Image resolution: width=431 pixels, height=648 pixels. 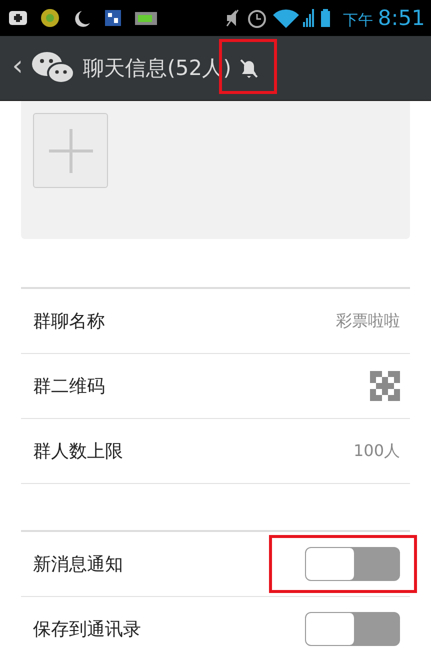 I want to click on settings-row: 群人数上限 100人, so click(x=215, y=451).